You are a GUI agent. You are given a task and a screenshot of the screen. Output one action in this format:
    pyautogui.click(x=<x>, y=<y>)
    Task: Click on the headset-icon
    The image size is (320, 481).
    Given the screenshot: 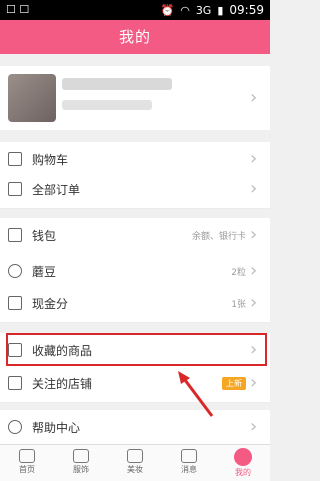 What is the action you would take?
    pyautogui.click(x=15, y=427)
    